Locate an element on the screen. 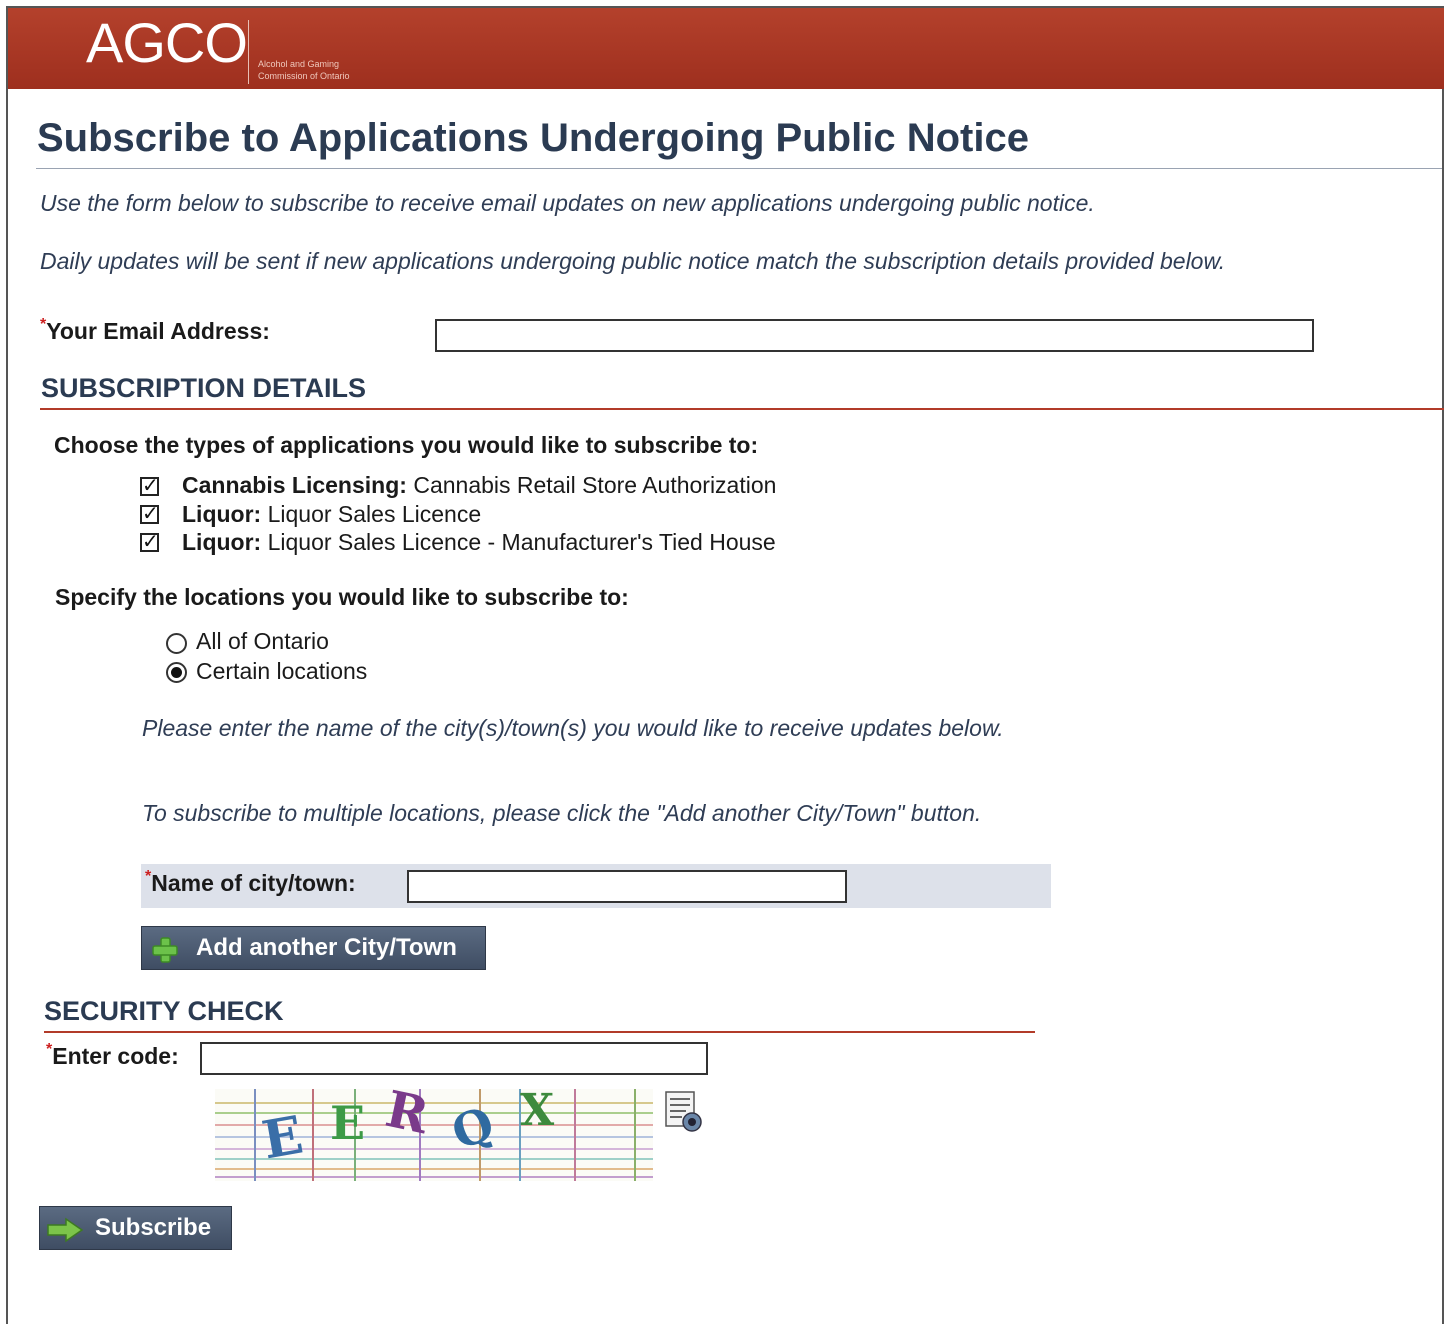  arrow-right-icon is located at coordinates (65, 1230).